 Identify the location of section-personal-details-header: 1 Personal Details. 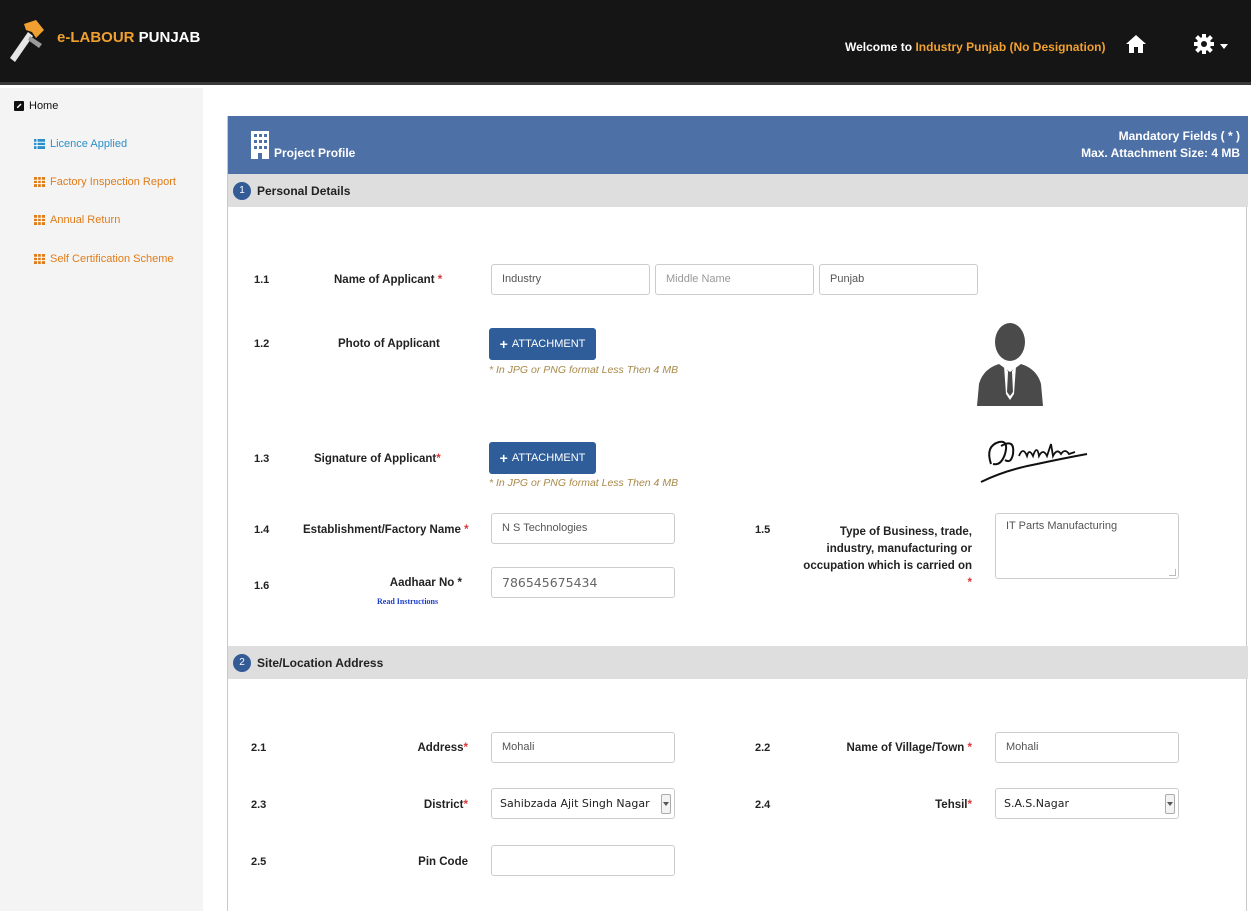
(738, 190).